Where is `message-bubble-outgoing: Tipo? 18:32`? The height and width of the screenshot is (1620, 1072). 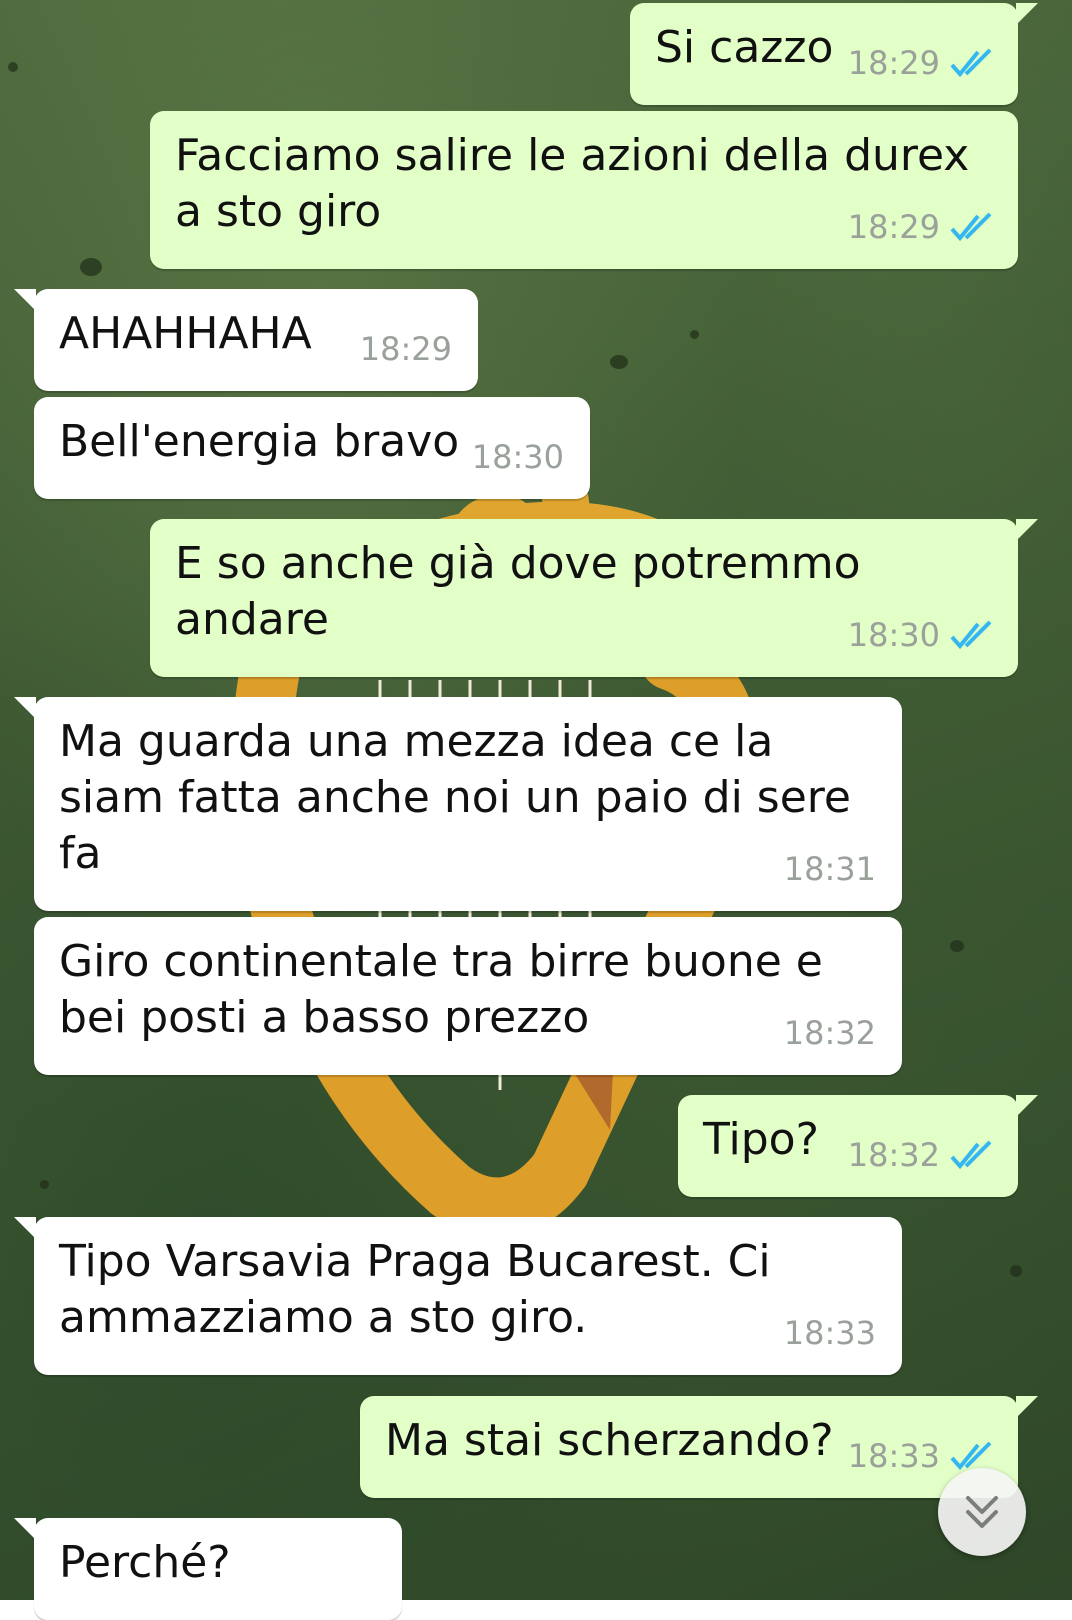 message-bubble-outgoing: Tipo? 18:32 is located at coordinates (858, 1146).